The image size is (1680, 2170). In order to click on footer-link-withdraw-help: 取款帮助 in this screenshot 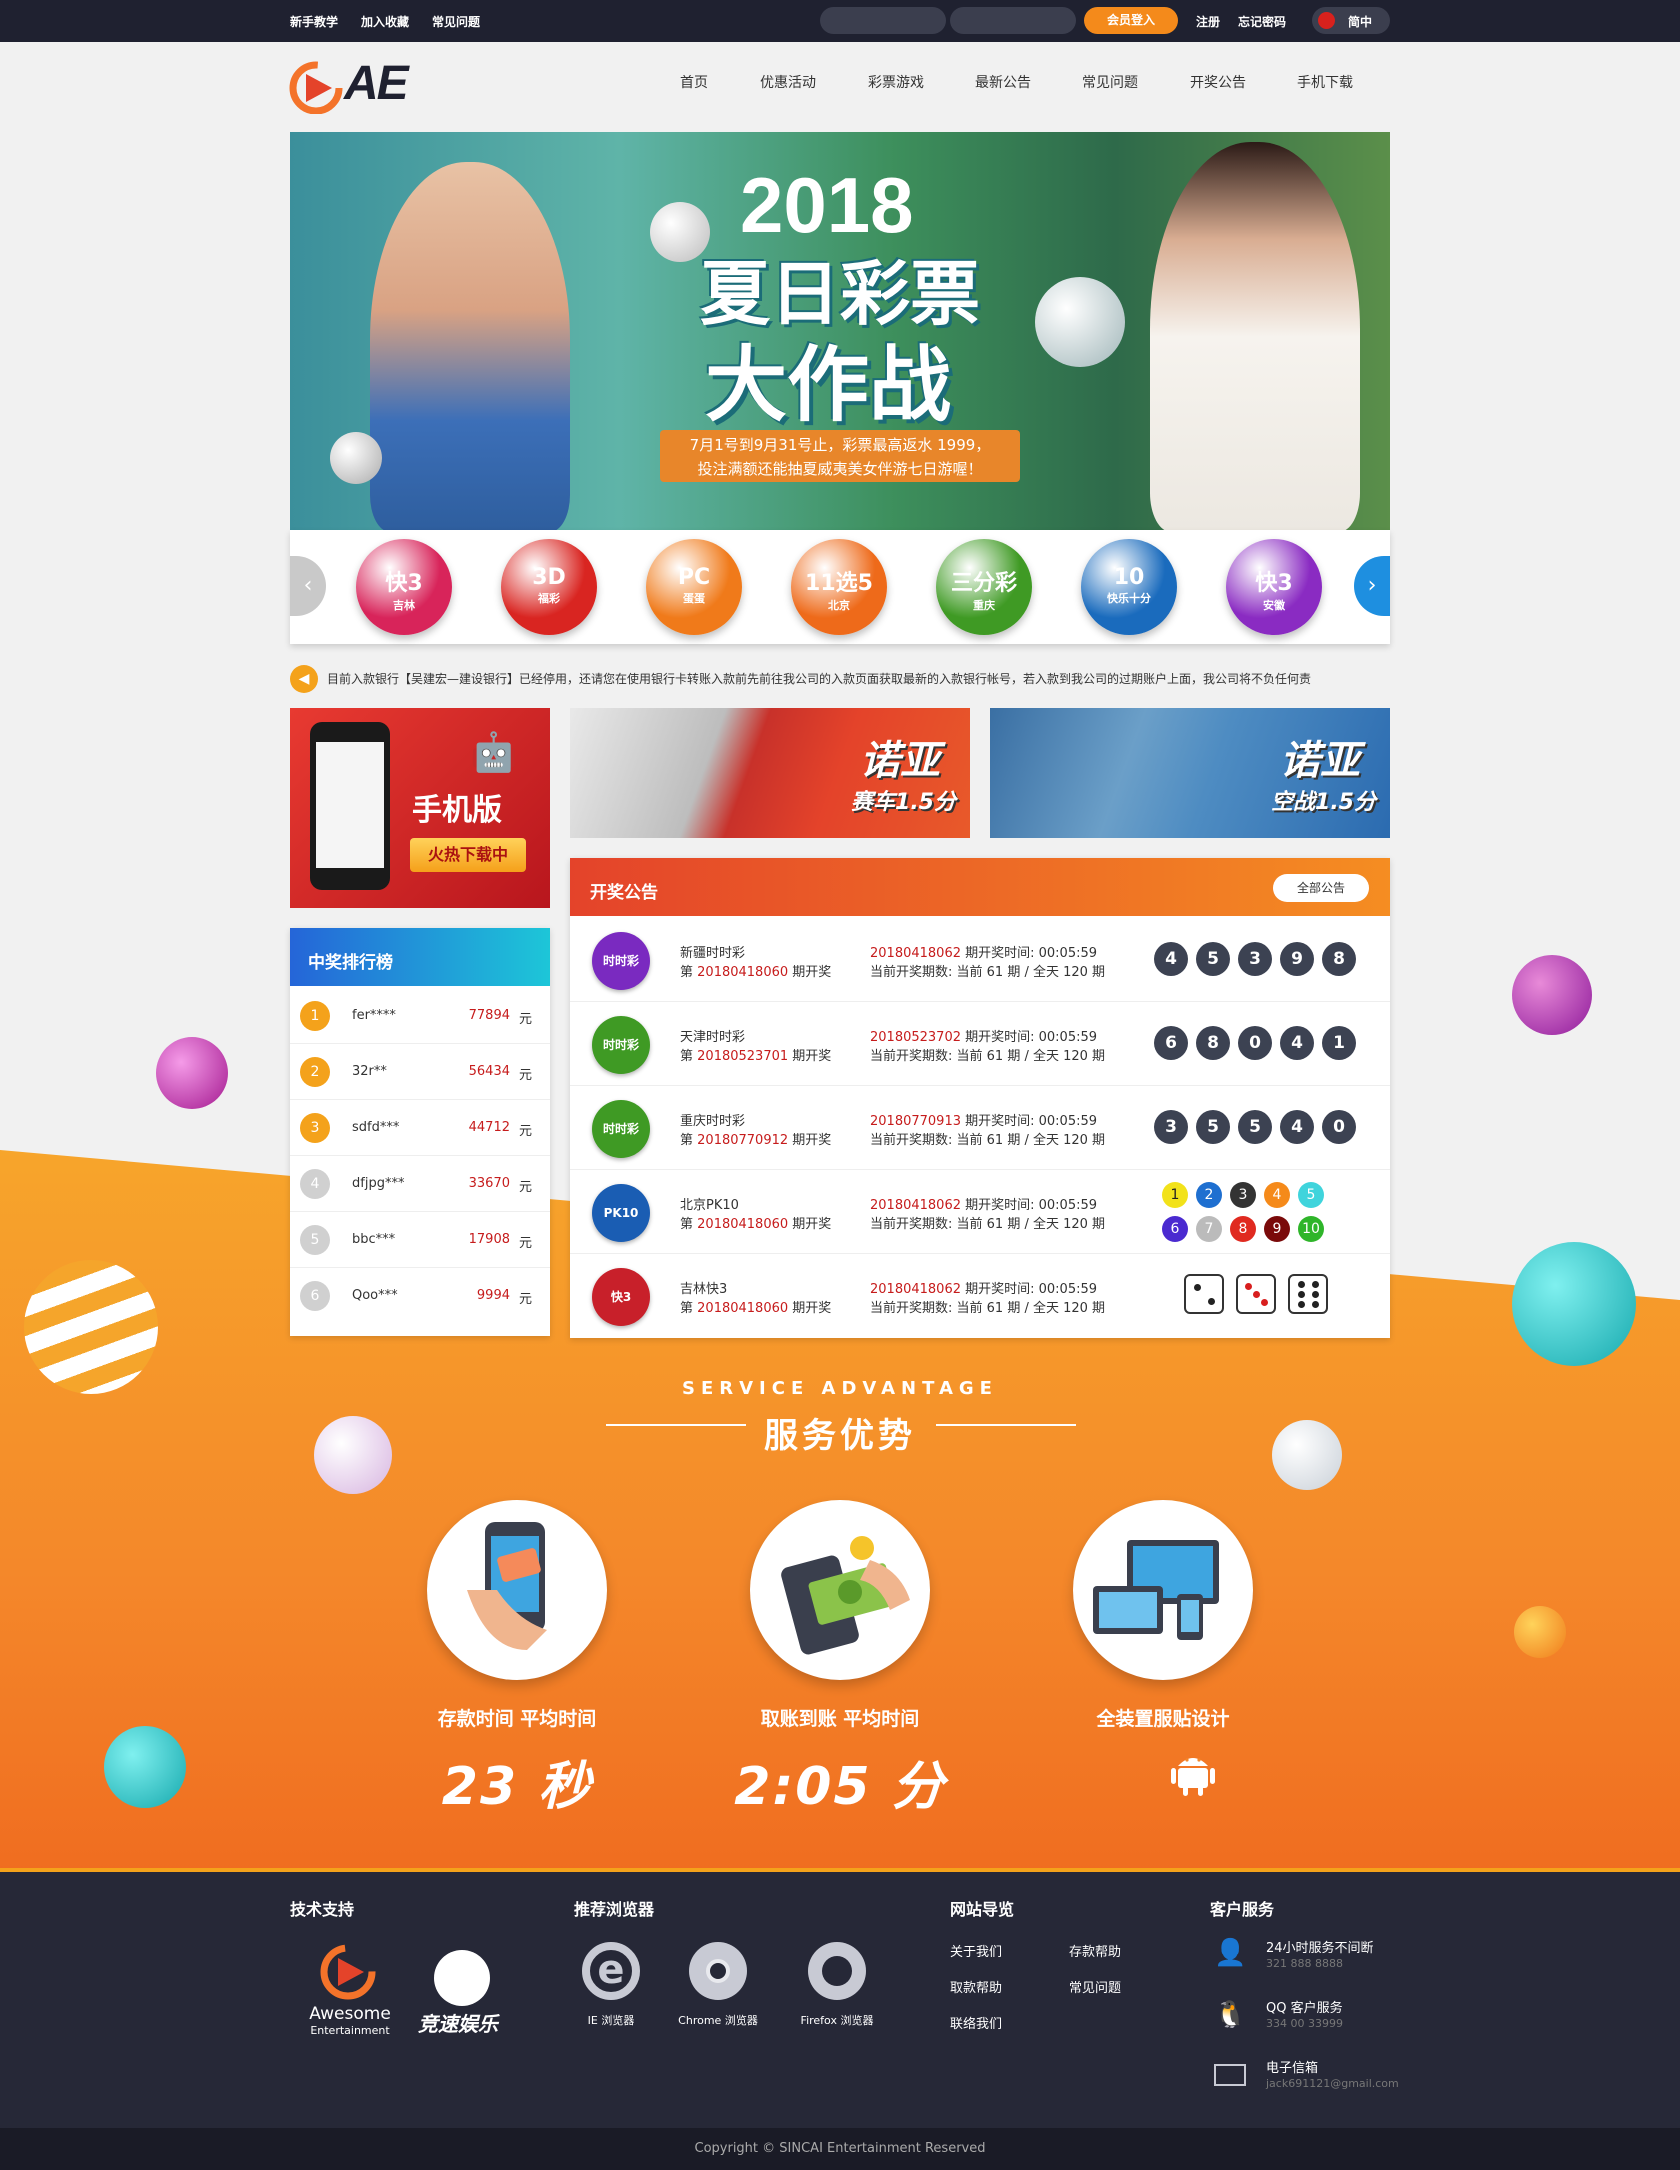, I will do `click(976, 1986)`.